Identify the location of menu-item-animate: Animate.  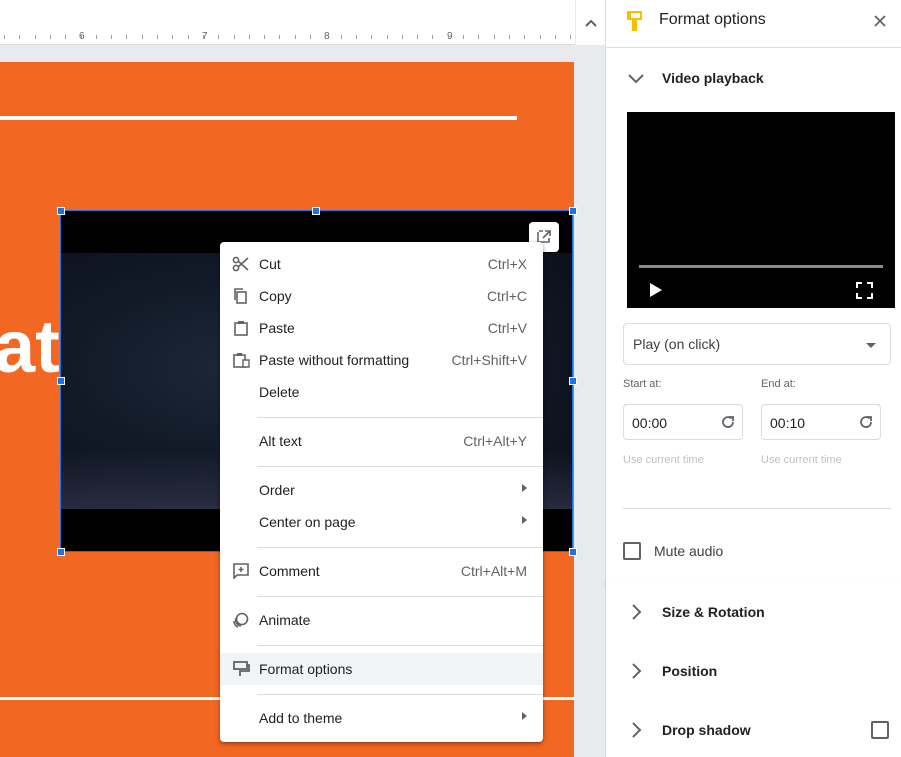
(381, 620).